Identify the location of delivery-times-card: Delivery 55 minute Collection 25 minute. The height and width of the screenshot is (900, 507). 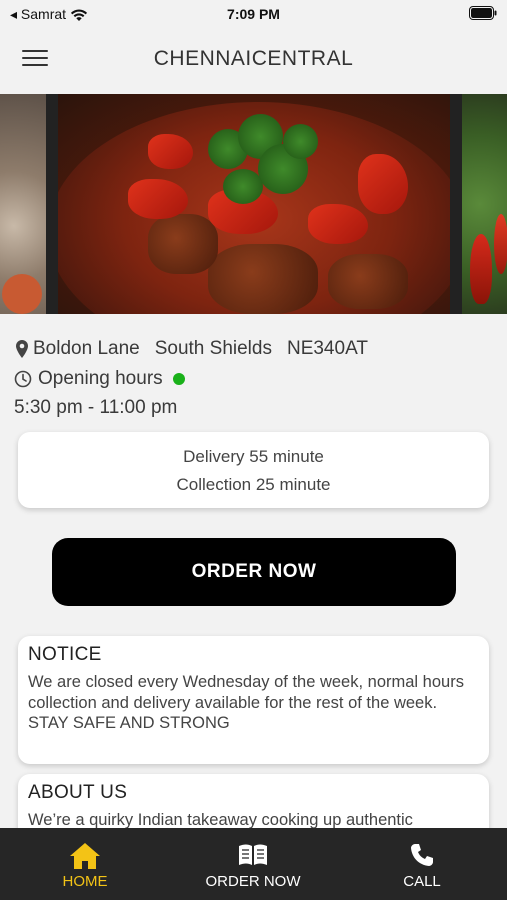
(253, 470).